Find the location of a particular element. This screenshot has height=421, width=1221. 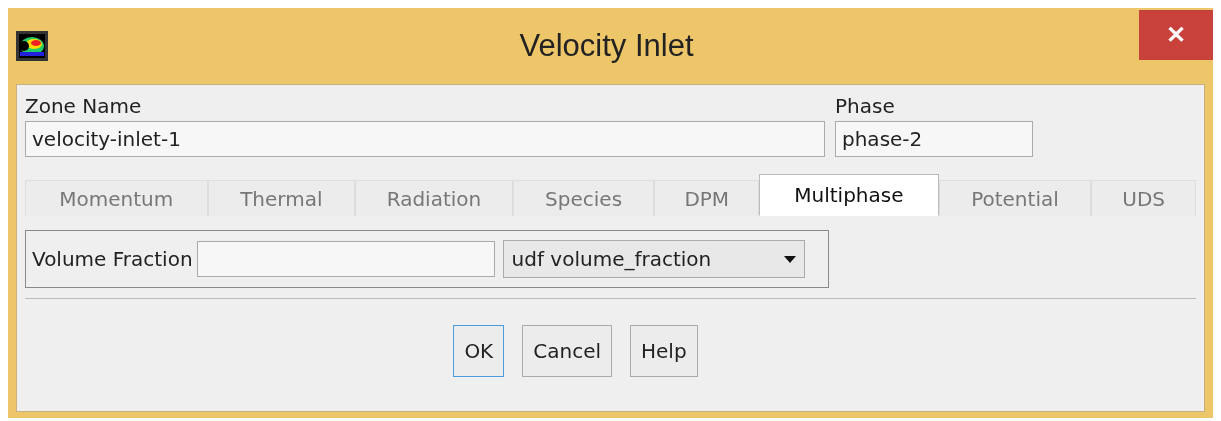

tab: DPM is located at coordinates (707, 198).